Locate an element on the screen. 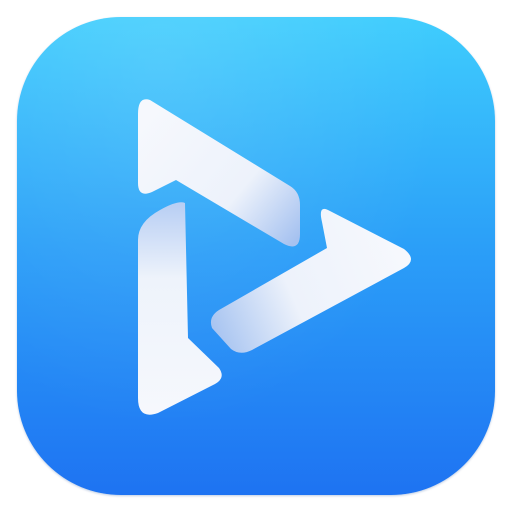  play-icon-right-stroke is located at coordinates (310, 280).